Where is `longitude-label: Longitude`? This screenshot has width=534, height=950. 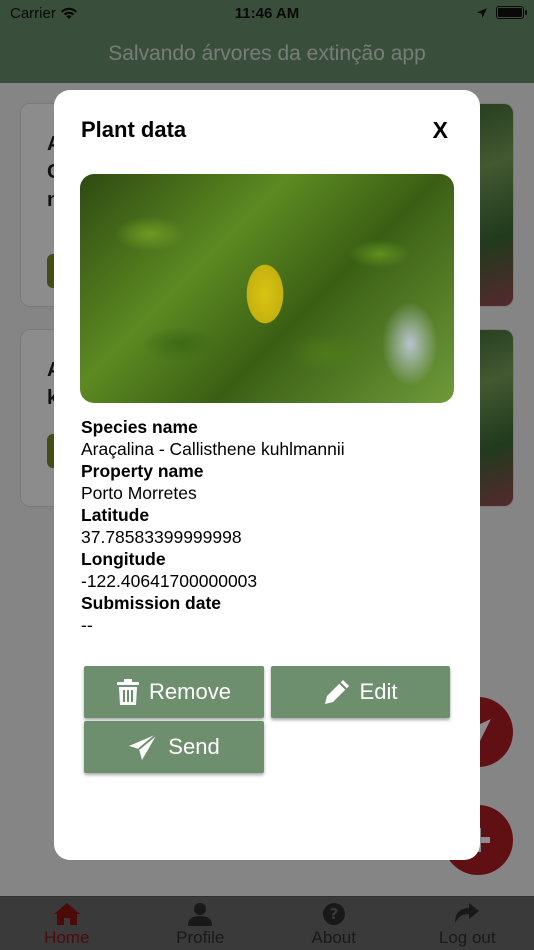 longitude-label: Longitude is located at coordinates (123, 559).